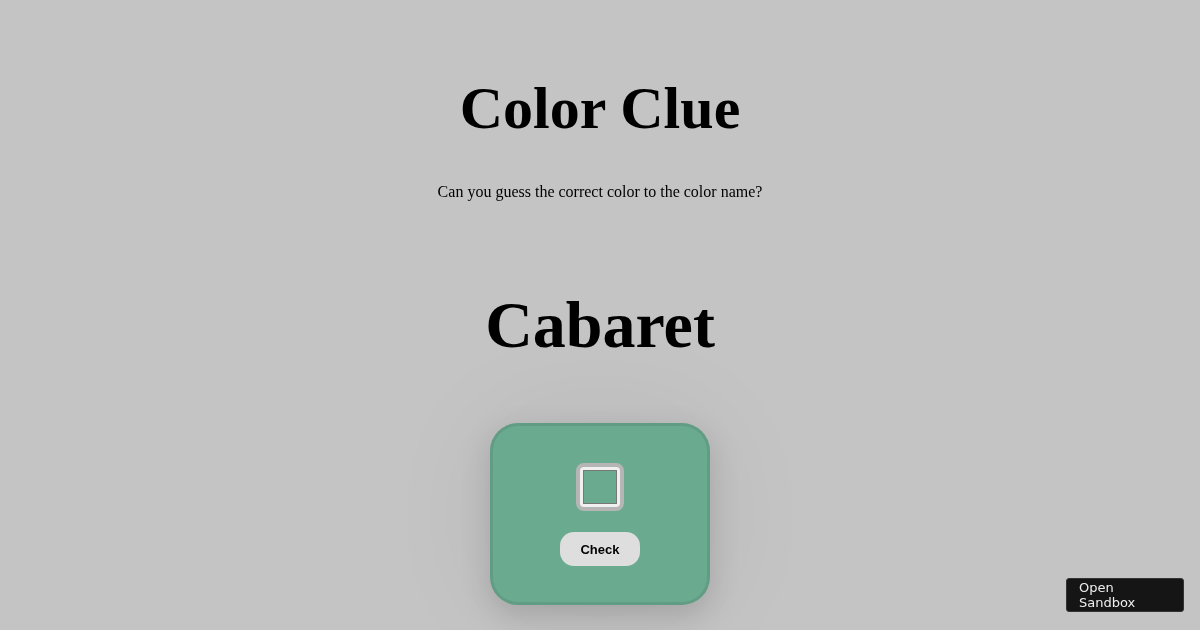  What do you see at coordinates (600, 325) in the screenshot?
I see `color-name-text: Cabaret` at bounding box center [600, 325].